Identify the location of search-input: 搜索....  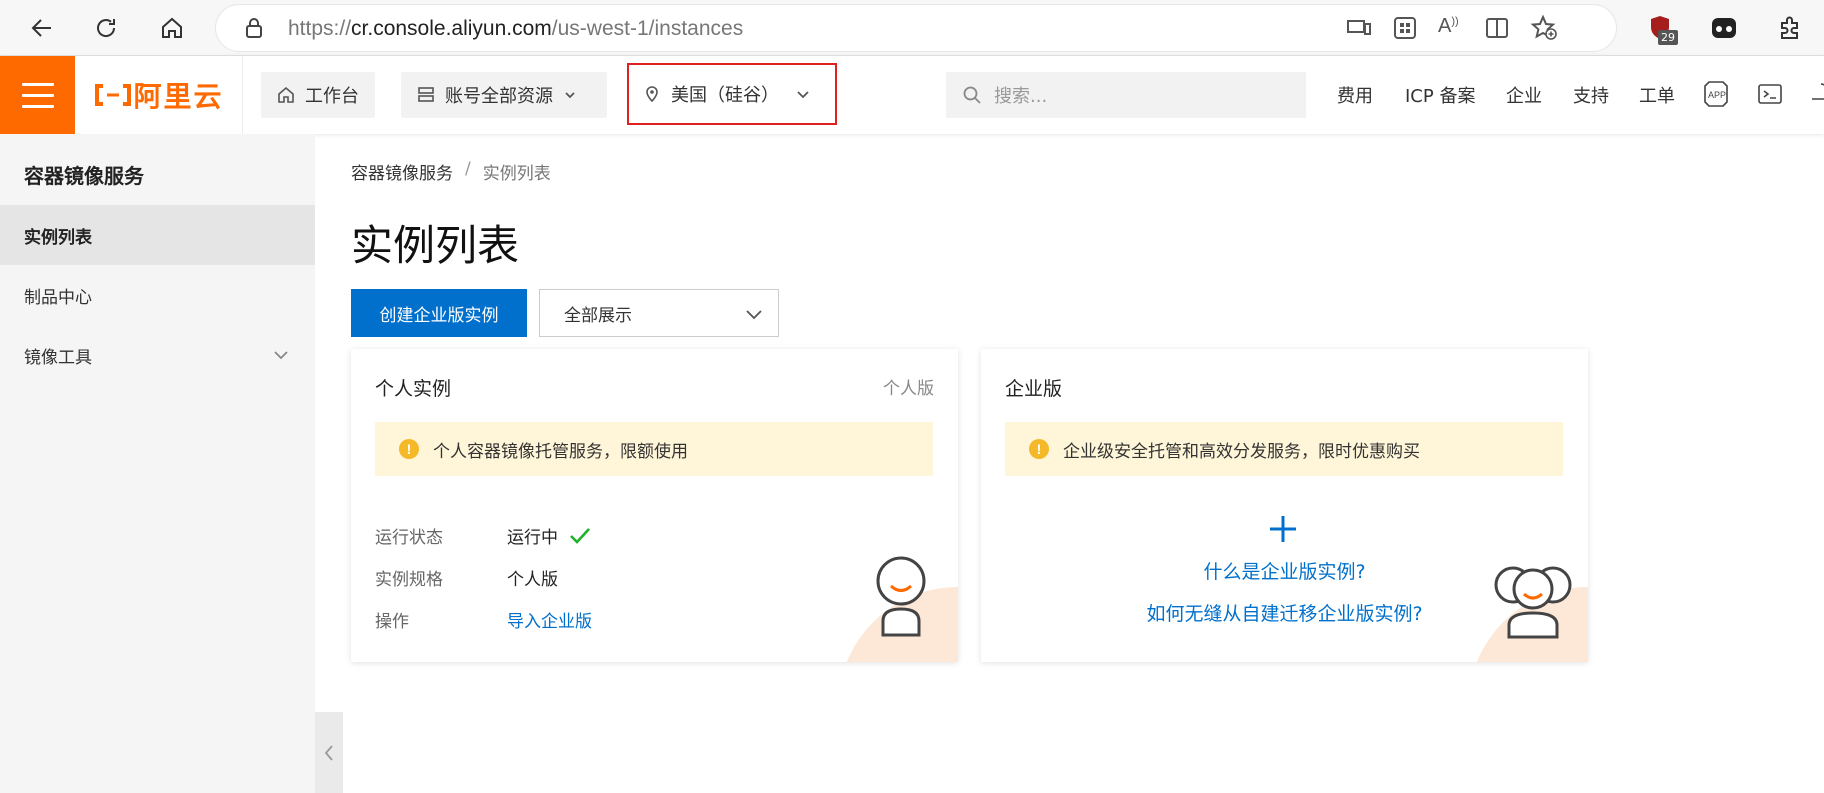
(1126, 95).